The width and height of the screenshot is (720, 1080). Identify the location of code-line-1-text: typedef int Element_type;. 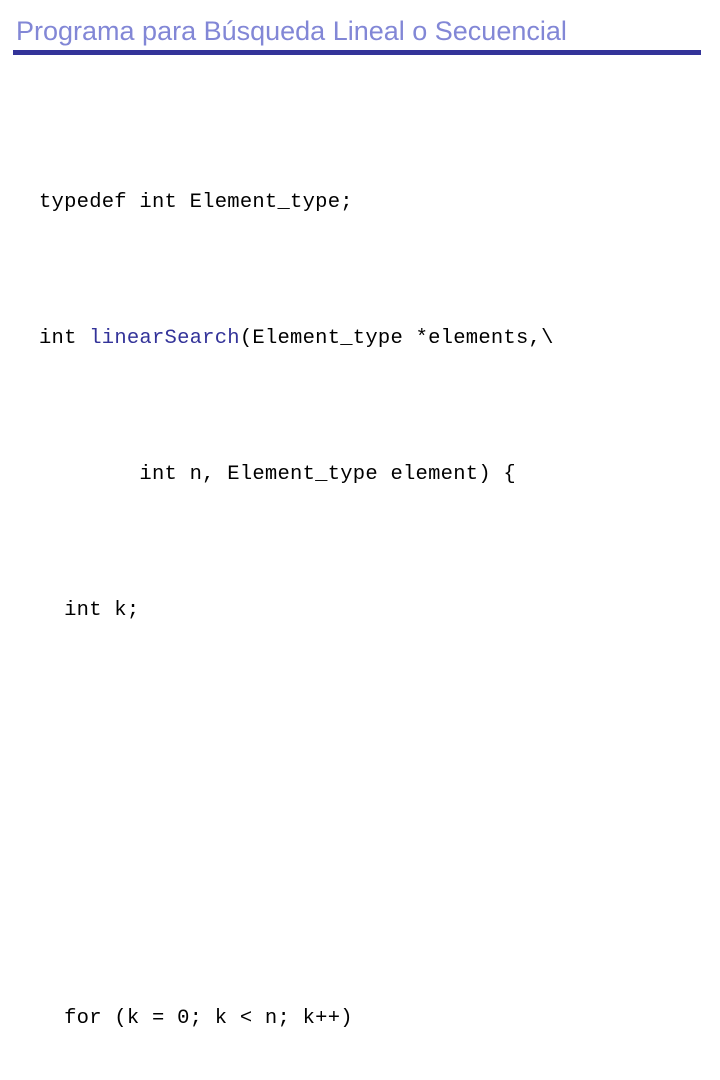
(196, 202).